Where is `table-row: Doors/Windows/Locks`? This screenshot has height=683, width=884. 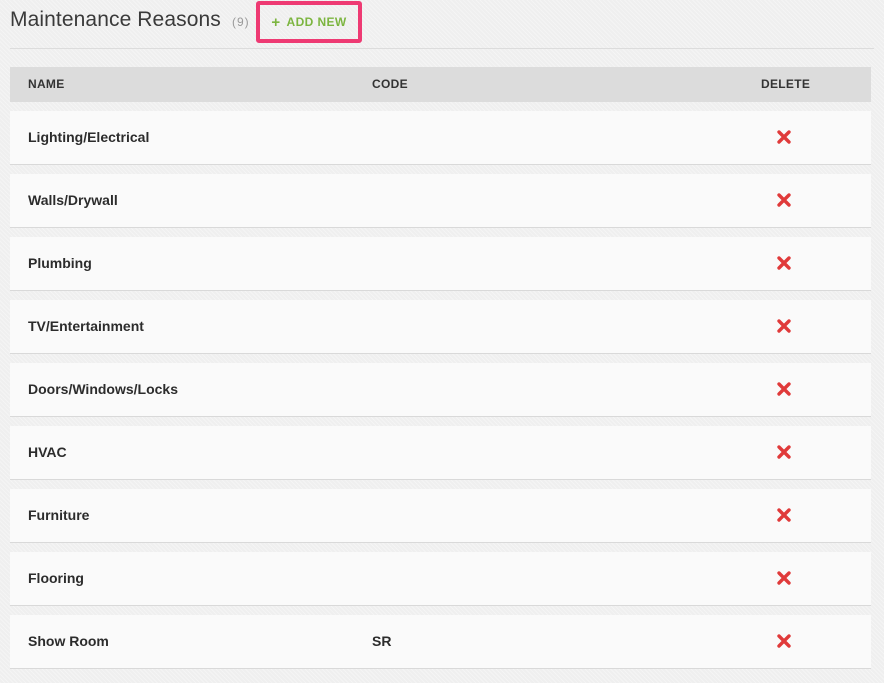
table-row: Doors/Windows/Locks is located at coordinates (440, 390).